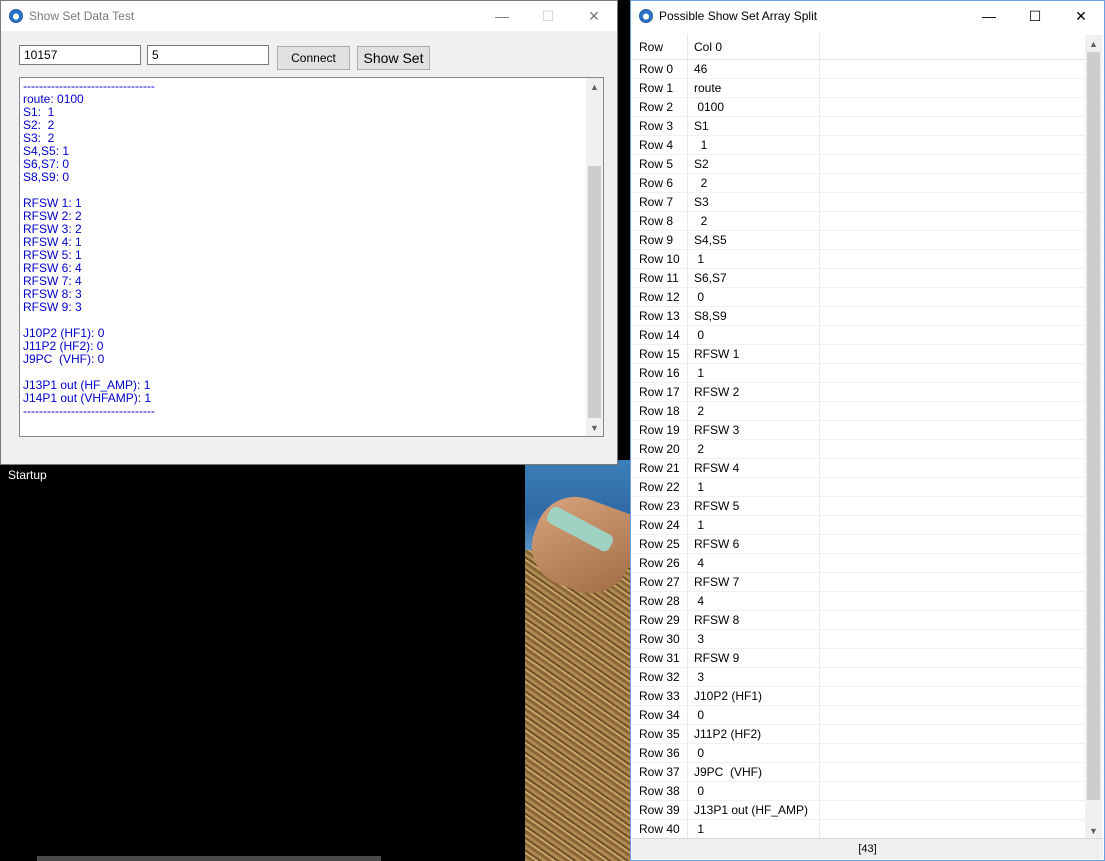 This screenshot has width=1105, height=861. Describe the element at coordinates (867, 221) in the screenshot. I see `table-row: Row 8 2` at that location.